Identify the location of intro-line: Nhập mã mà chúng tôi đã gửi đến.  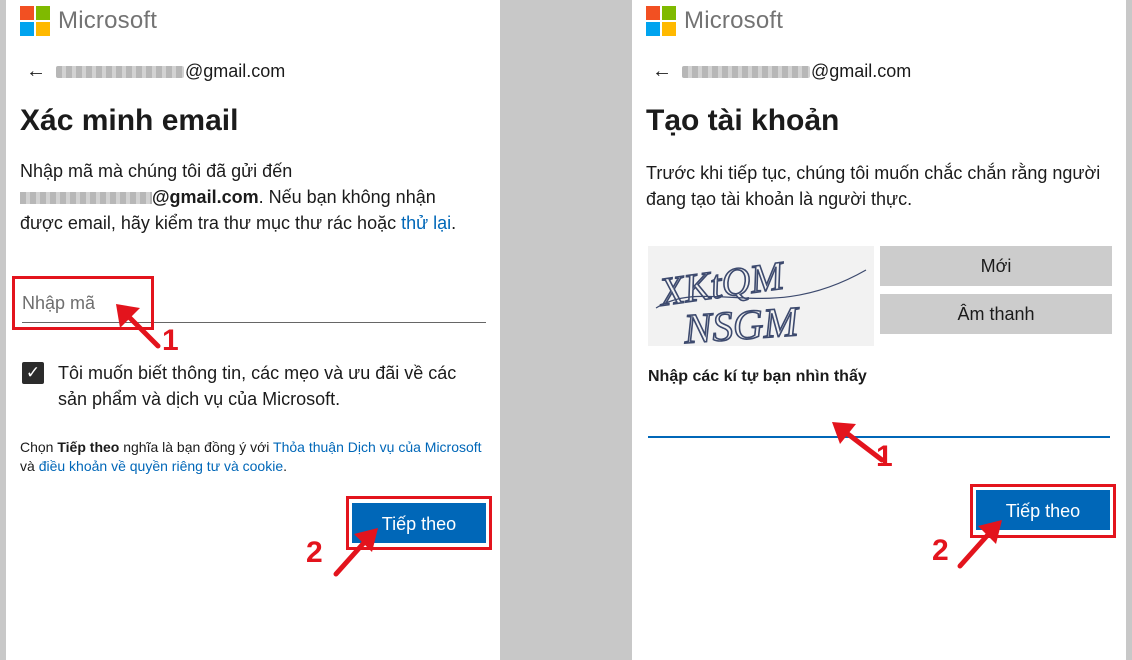
(156, 171).